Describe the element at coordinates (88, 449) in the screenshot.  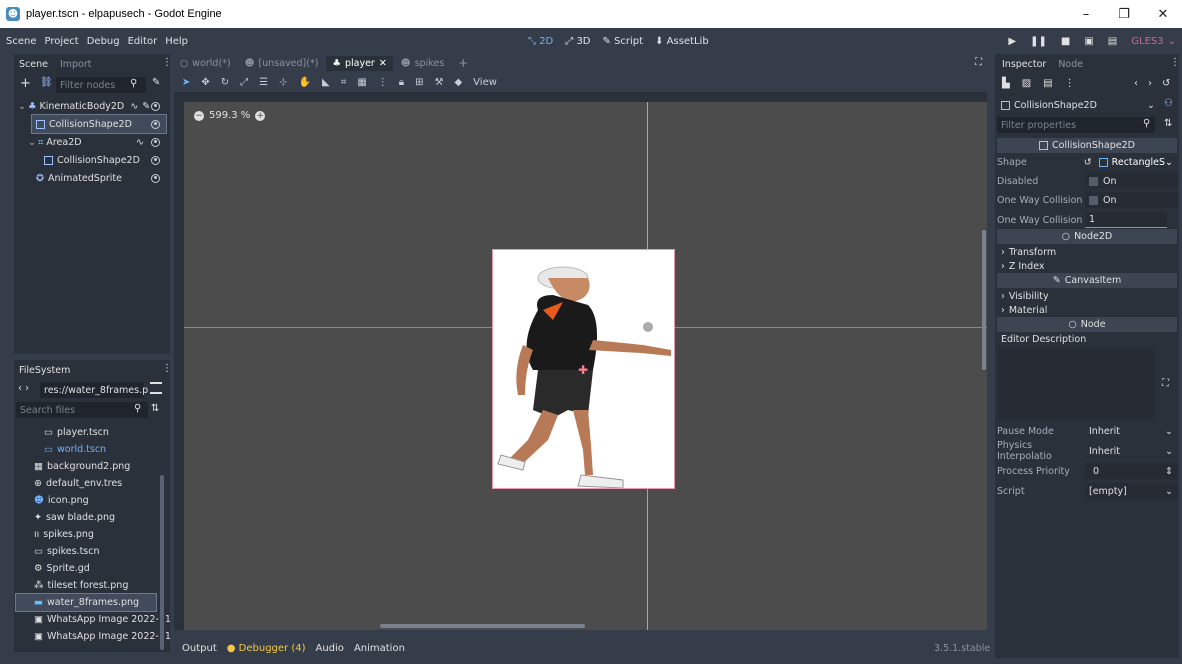
I see `file-item: ▭ world.tscn` at that location.